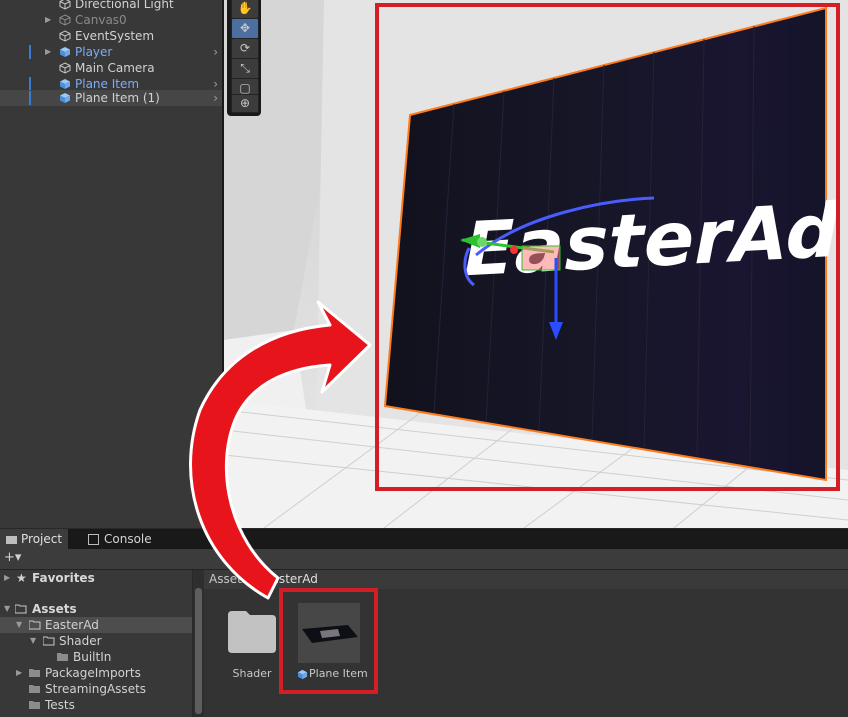 The image size is (848, 717). What do you see at coordinates (42, 539) in the screenshot?
I see `tab-label: Project` at bounding box center [42, 539].